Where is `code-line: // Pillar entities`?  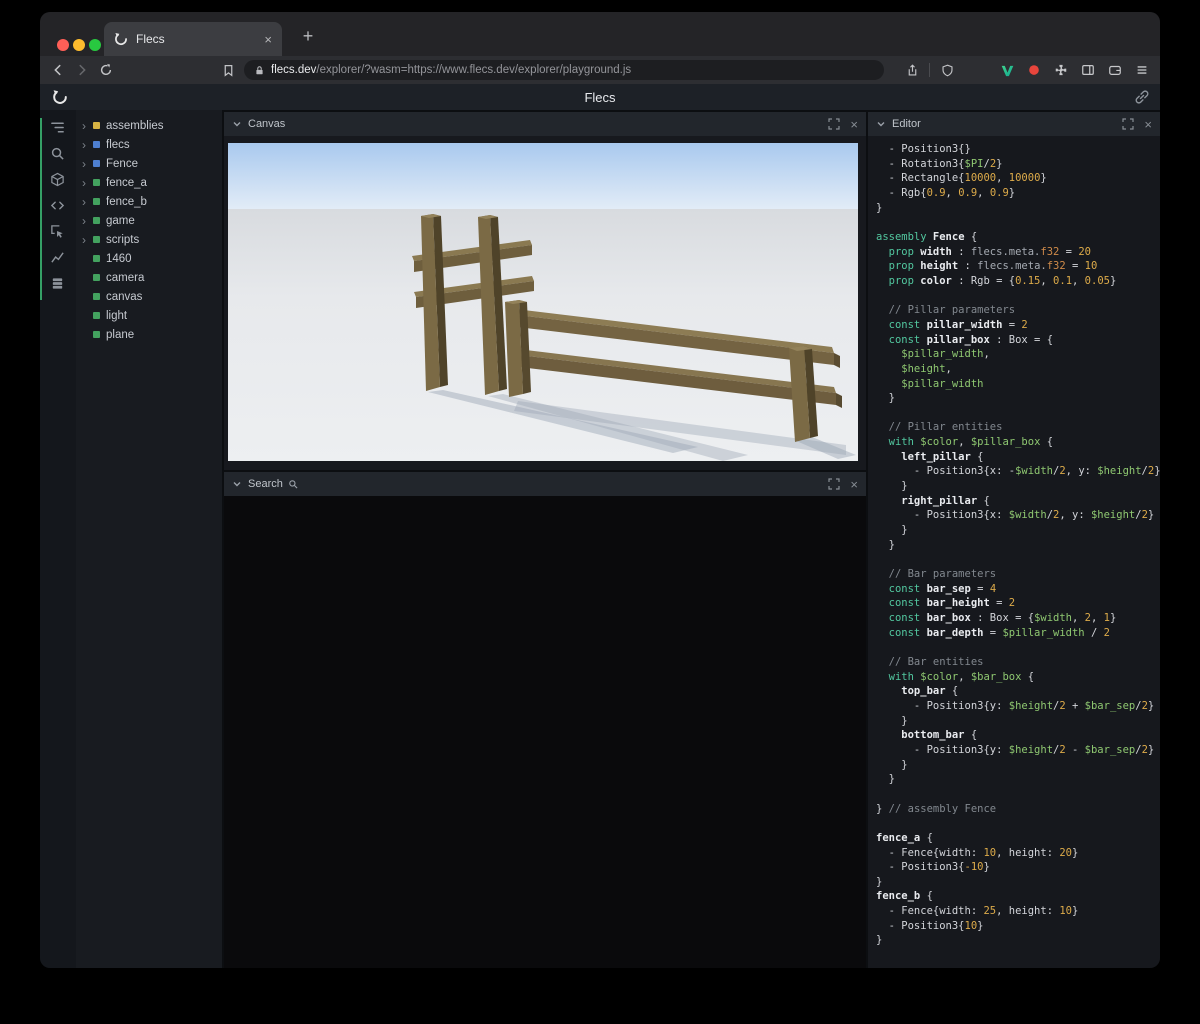
code-line: // Pillar entities is located at coordinates (939, 427).